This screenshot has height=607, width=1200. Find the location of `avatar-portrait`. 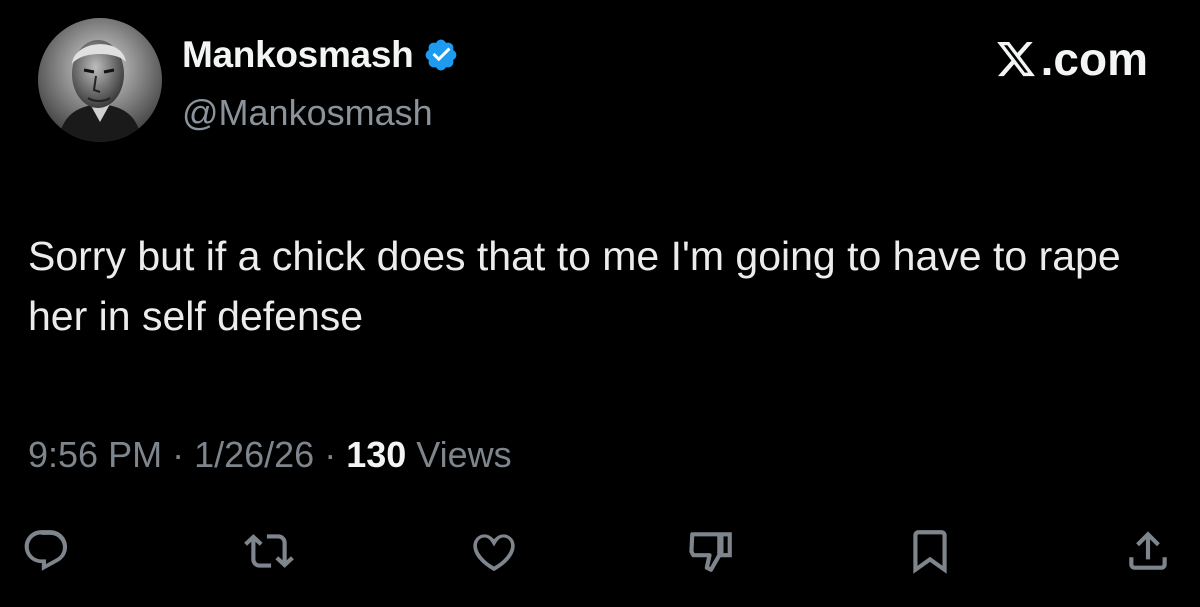

avatar-portrait is located at coordinates (100, 80).